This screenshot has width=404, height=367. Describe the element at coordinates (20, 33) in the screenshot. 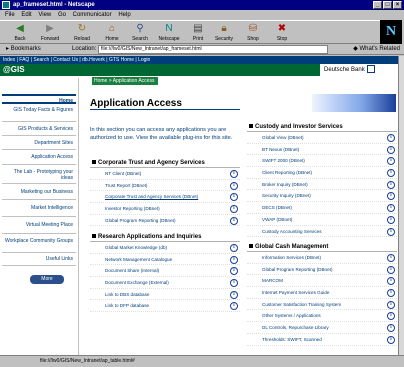

I see `back-button: ◀ Back` at that location.